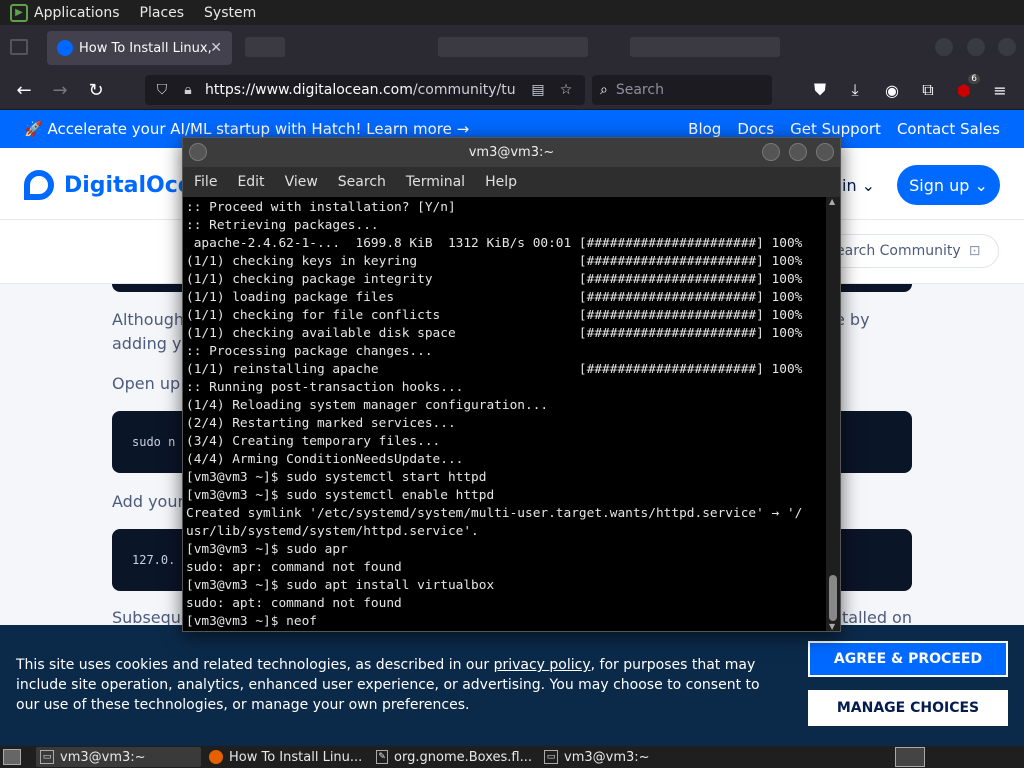 Image resolution: width=1024 pixels, height=768 pixels. What do you see at coordinates (908, 659) in the screenshot?
I see `agree-proceed-button: AGREE & PROCEED` at bounding box center [908, 659].